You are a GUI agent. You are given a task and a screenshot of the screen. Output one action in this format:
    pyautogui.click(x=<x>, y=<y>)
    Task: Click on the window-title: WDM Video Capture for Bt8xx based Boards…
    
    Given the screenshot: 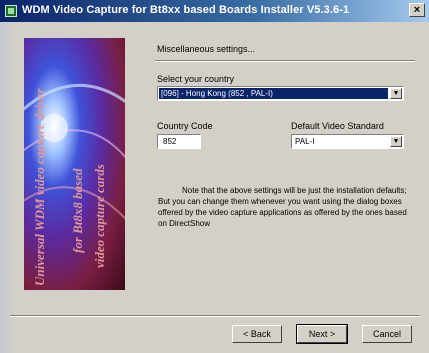 What is the action you would take?
    pyautogui.click(x=186, y=10)
    